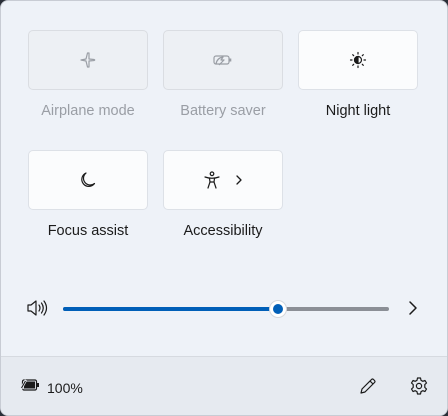 The width and height of the screenshot is (448, 416). I want to click on brightness-icon, so click(358, 60).